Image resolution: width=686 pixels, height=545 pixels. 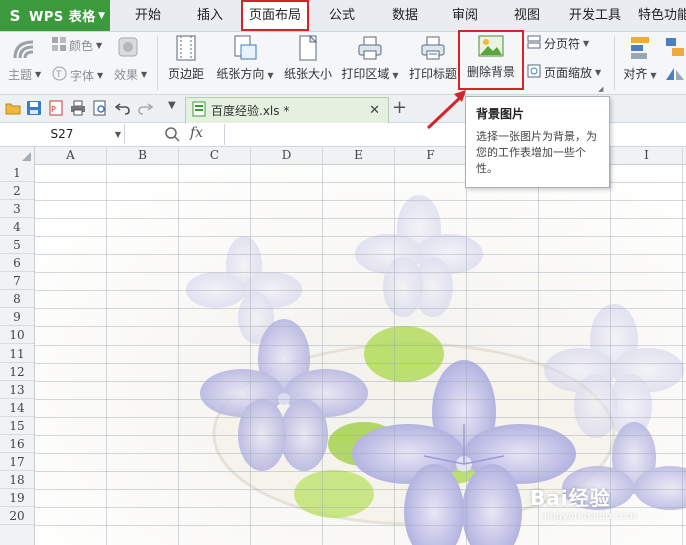 I want to click on ribbon-separator, so click(x=157, y=63).